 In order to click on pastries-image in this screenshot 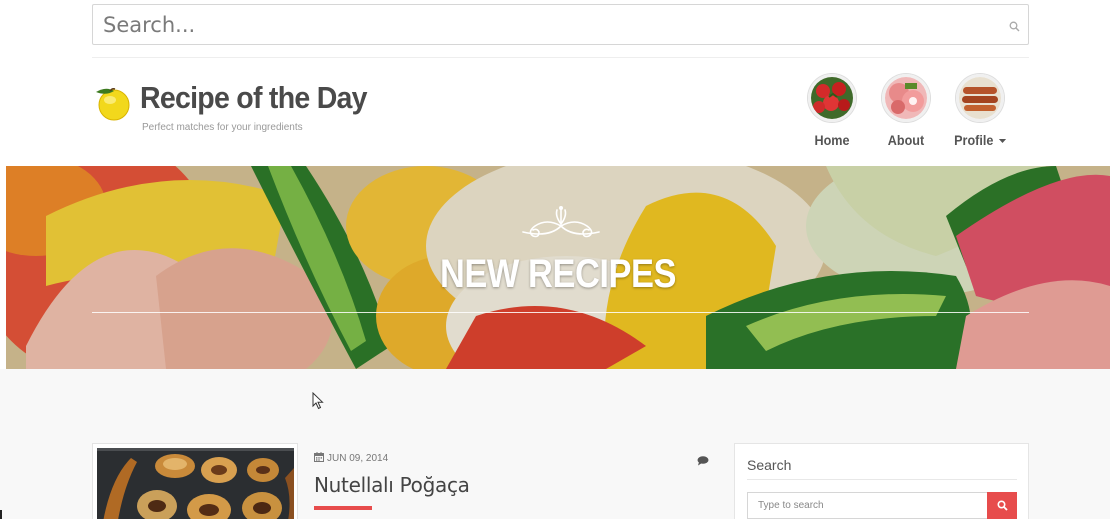, I will do `click(195, 483)`.